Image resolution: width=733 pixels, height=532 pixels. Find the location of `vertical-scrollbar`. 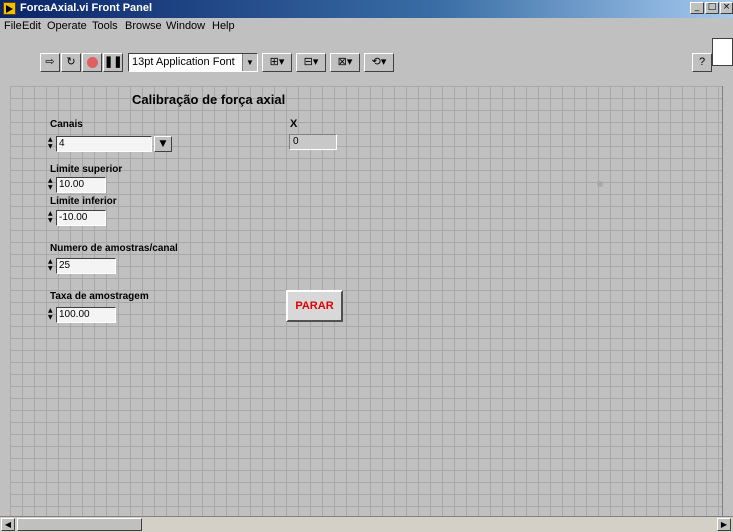

vertical-scrollbar is located at coordinates (727, 301).